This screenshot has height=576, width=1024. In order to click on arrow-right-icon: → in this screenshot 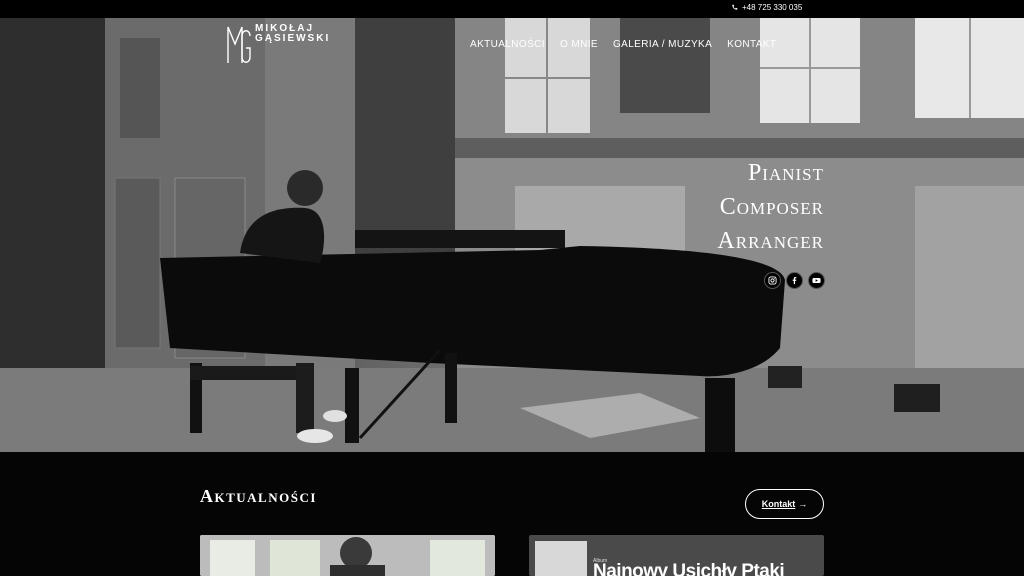, I will do `click(803, 504)`.